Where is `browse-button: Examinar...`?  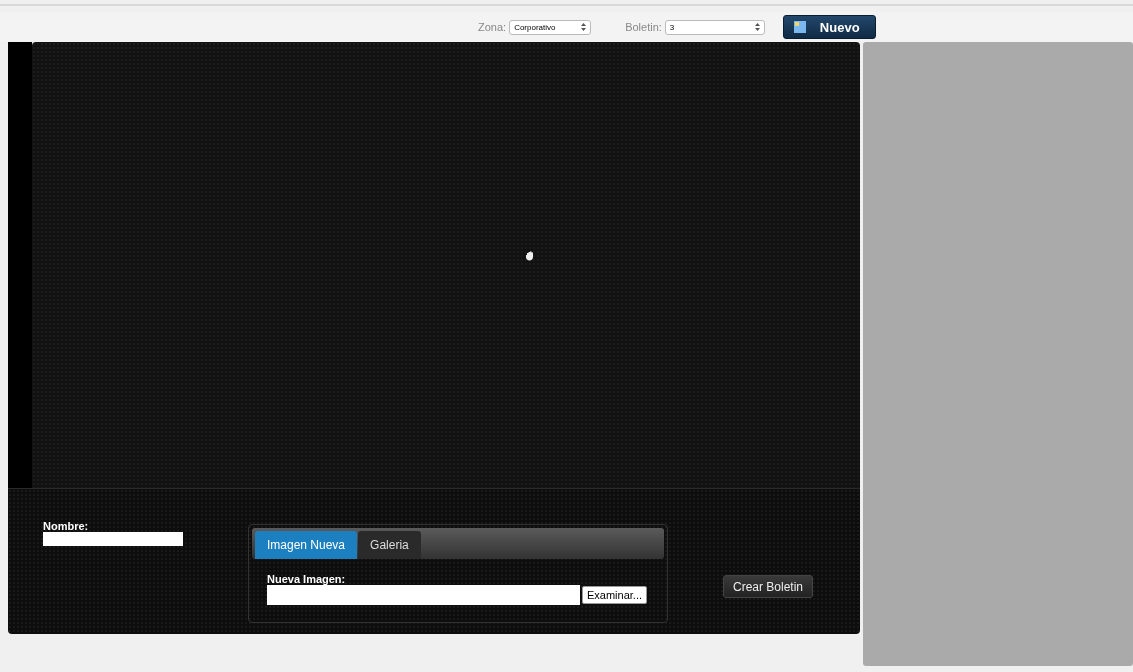
browse-button: Examinar... is located at coordinates (615, 595).